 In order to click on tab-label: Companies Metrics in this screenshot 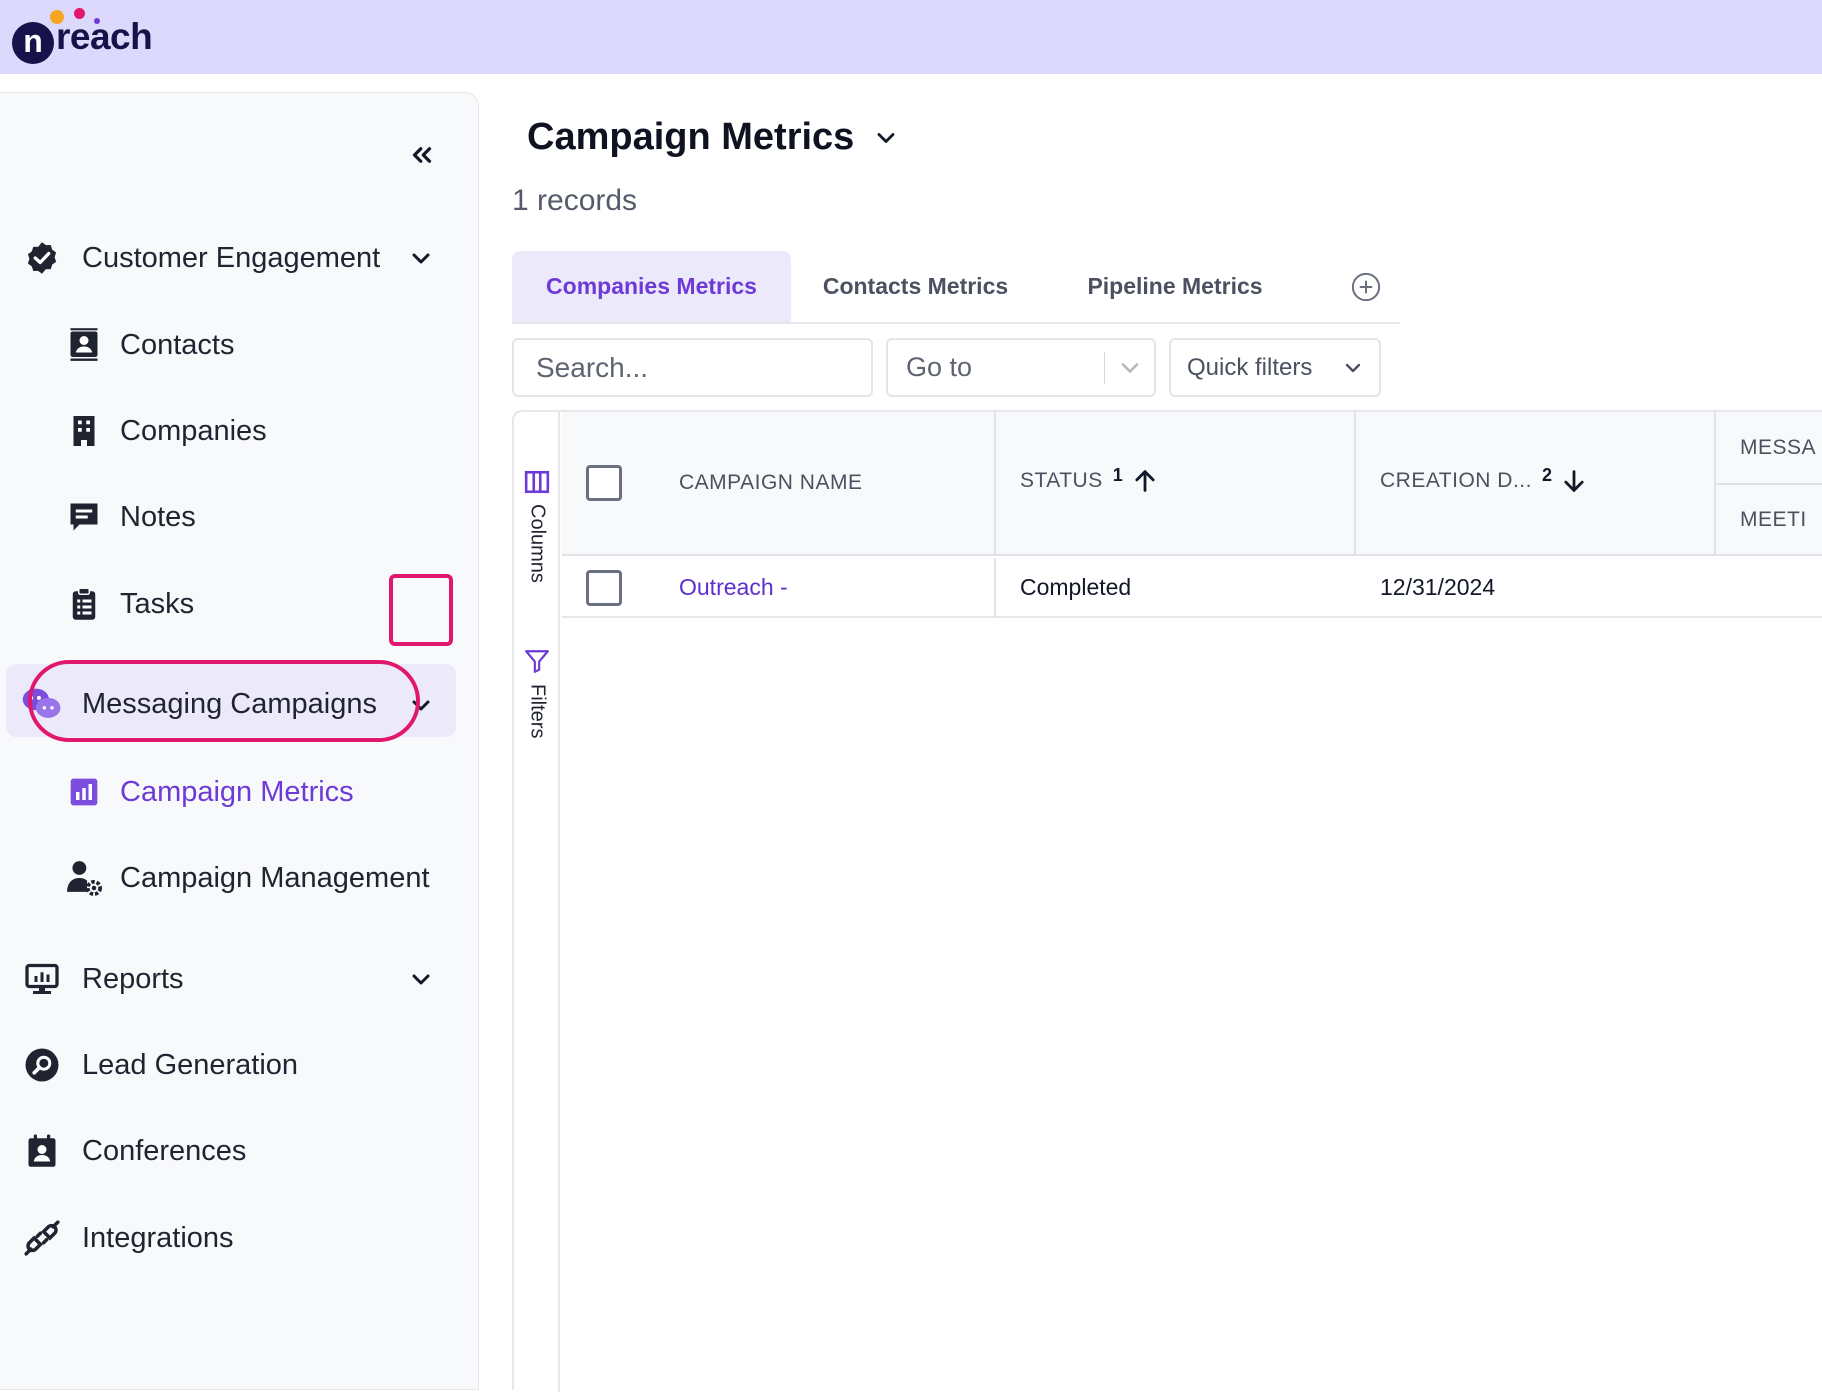, I will do `click(651, 286)`.